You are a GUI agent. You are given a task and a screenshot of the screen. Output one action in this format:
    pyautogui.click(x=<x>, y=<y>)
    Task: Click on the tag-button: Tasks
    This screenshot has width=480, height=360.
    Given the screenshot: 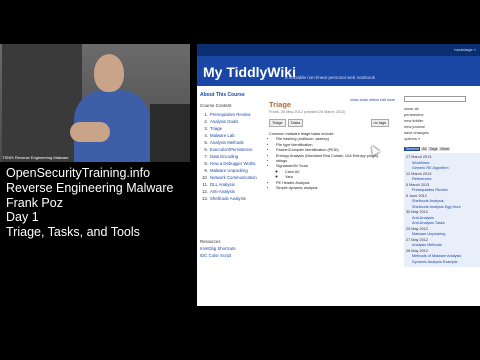 What is the action you would take?
    pyautogui.click(x=295, y=123)
    